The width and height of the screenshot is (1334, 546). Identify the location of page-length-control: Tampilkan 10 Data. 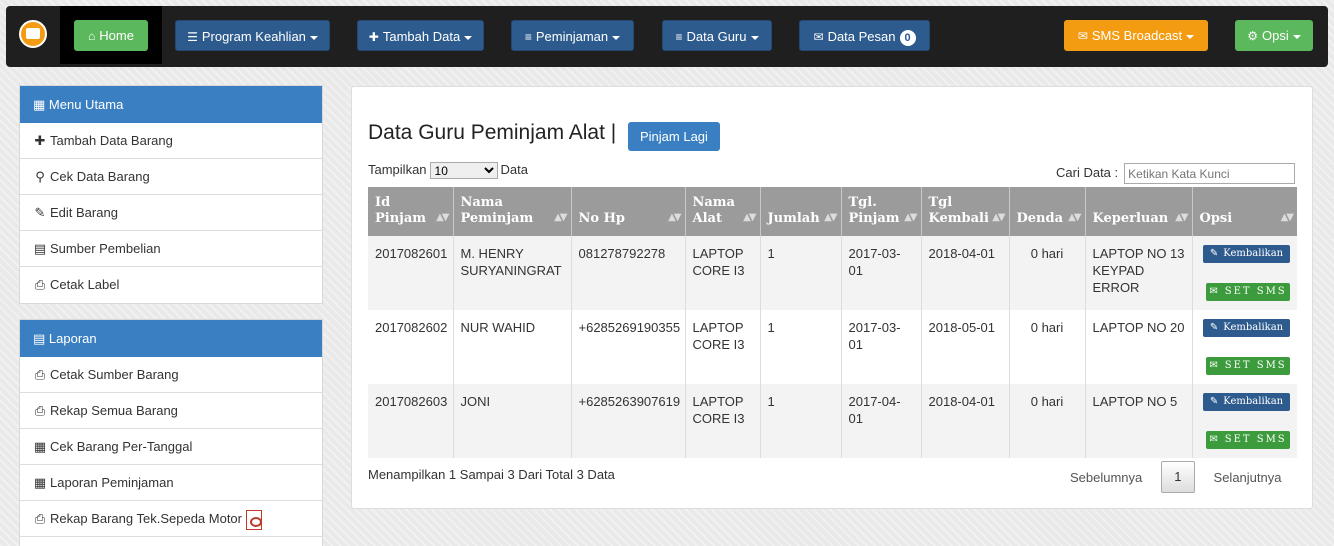
(448, 171).